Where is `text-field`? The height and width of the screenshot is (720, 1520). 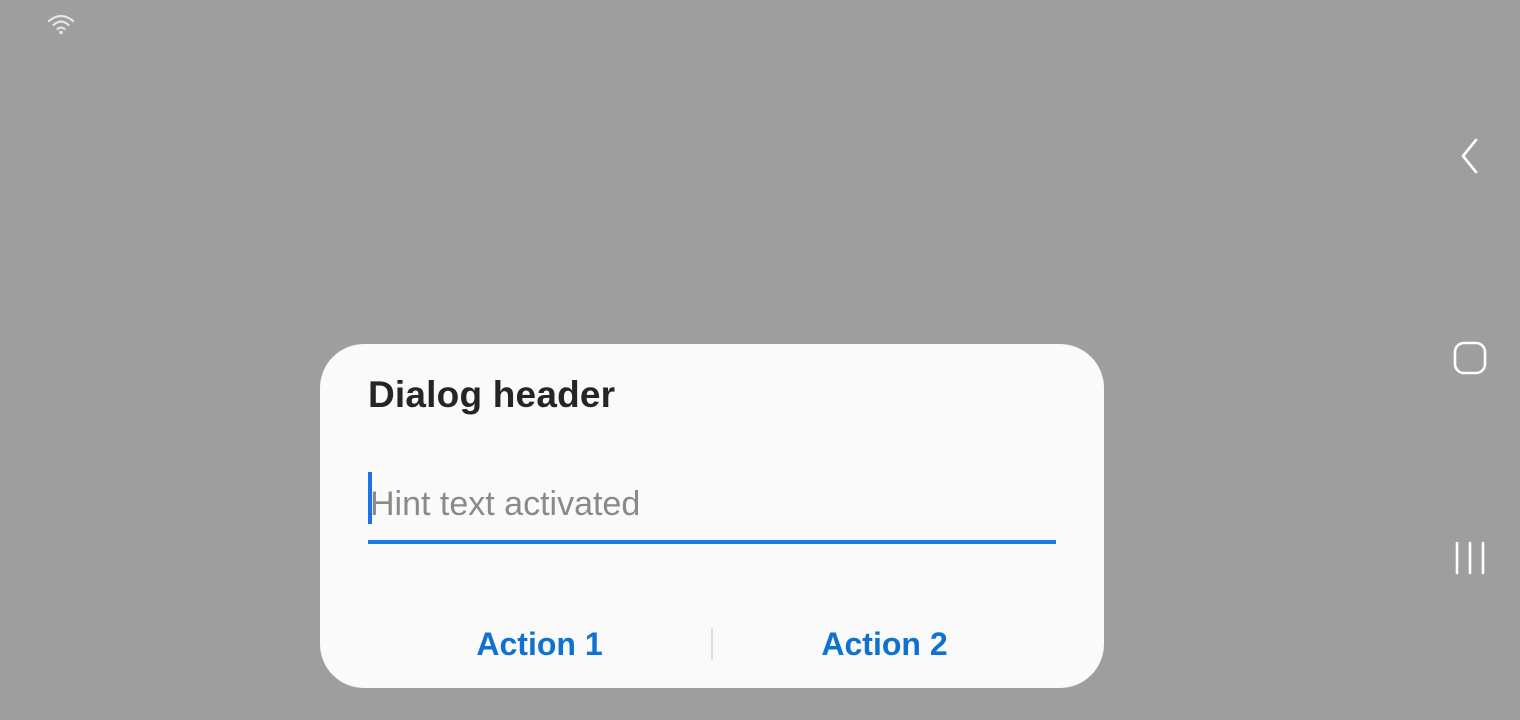 text-field is located at coordinates (712, 506).